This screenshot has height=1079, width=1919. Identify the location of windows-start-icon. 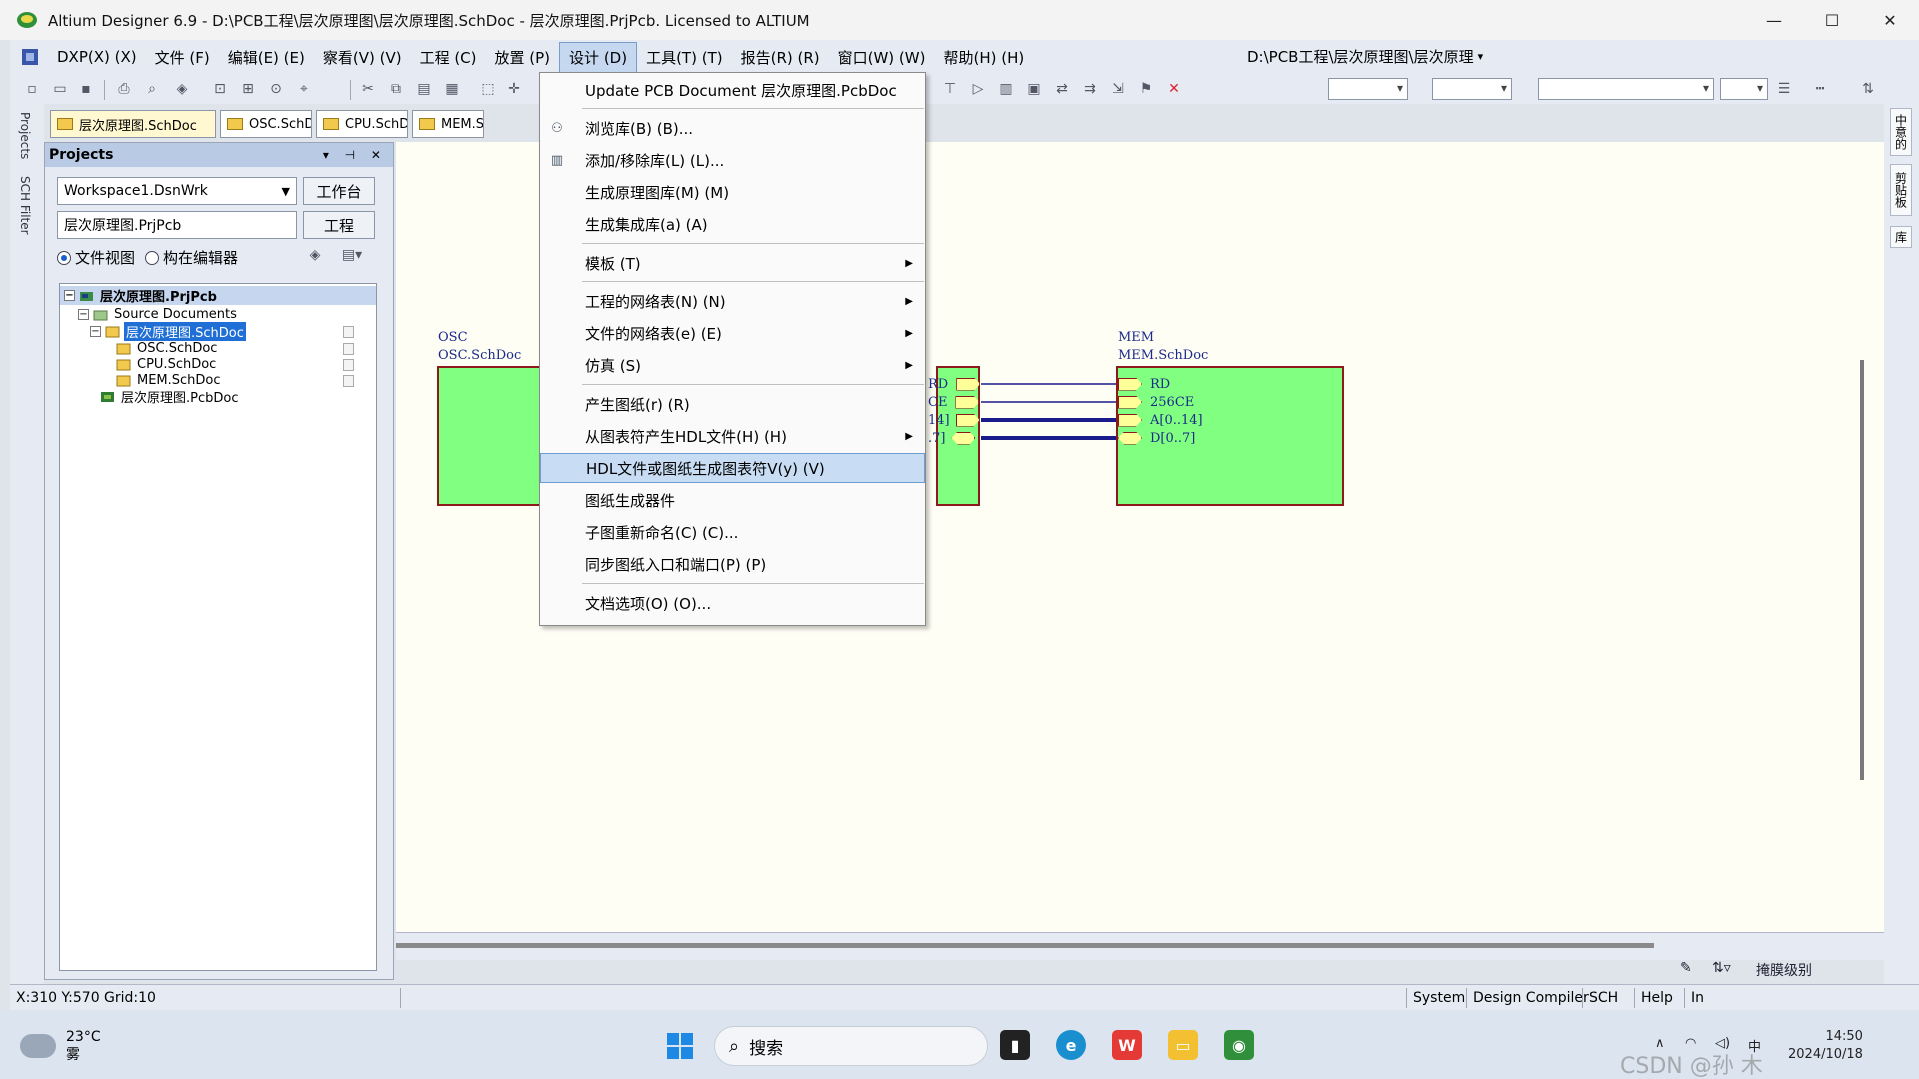
(680, 1046).